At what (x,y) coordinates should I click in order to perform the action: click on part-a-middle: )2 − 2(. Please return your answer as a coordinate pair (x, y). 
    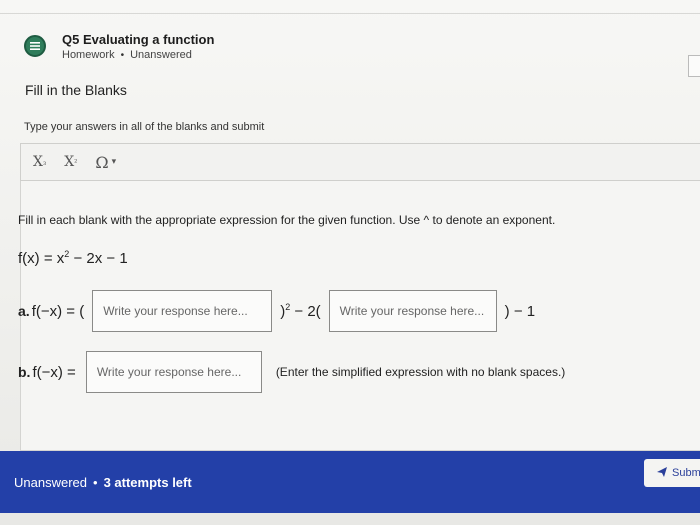
    Looking at the image, I should click on (300, 311).